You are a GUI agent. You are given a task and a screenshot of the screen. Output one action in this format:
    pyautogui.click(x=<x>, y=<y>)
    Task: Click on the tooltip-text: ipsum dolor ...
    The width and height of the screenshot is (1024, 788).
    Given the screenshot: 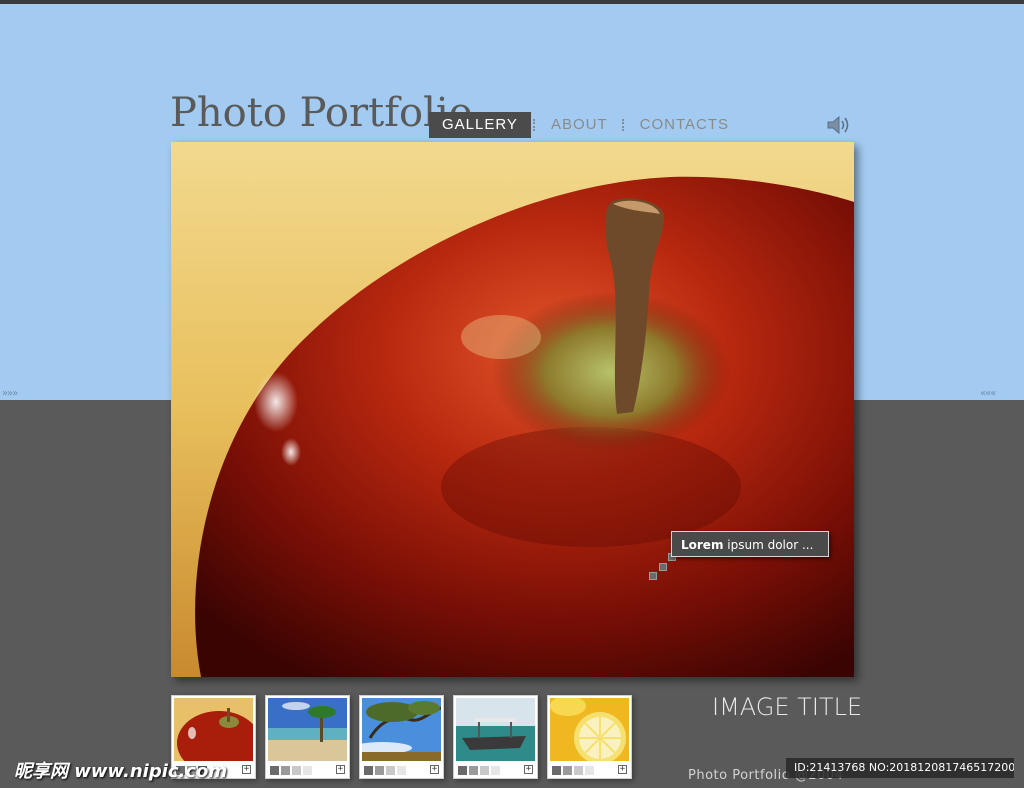 What is the action you would take?
    pyautogui.click(x=768, y=545)
    